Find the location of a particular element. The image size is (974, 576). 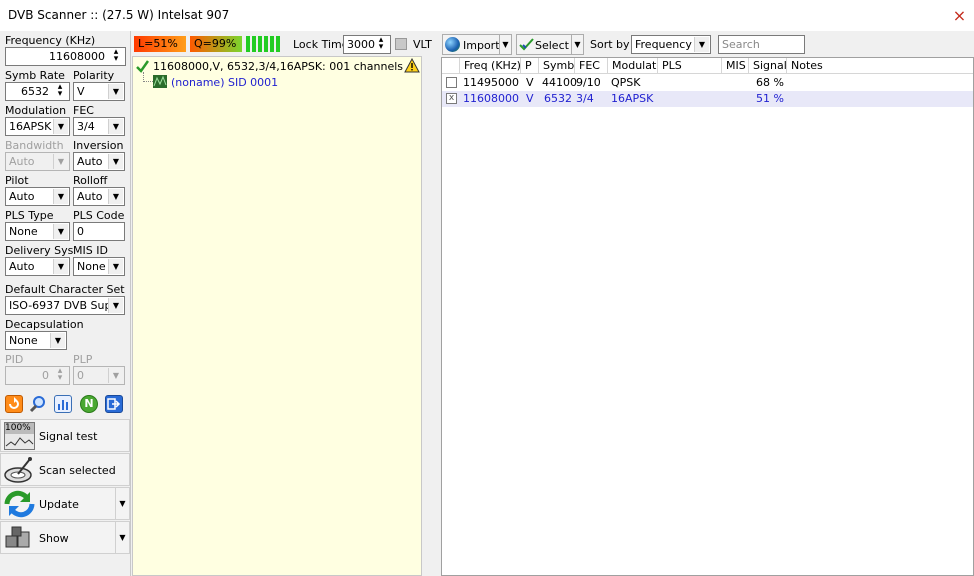

search-input: Search is located at coordinates (761, 44).